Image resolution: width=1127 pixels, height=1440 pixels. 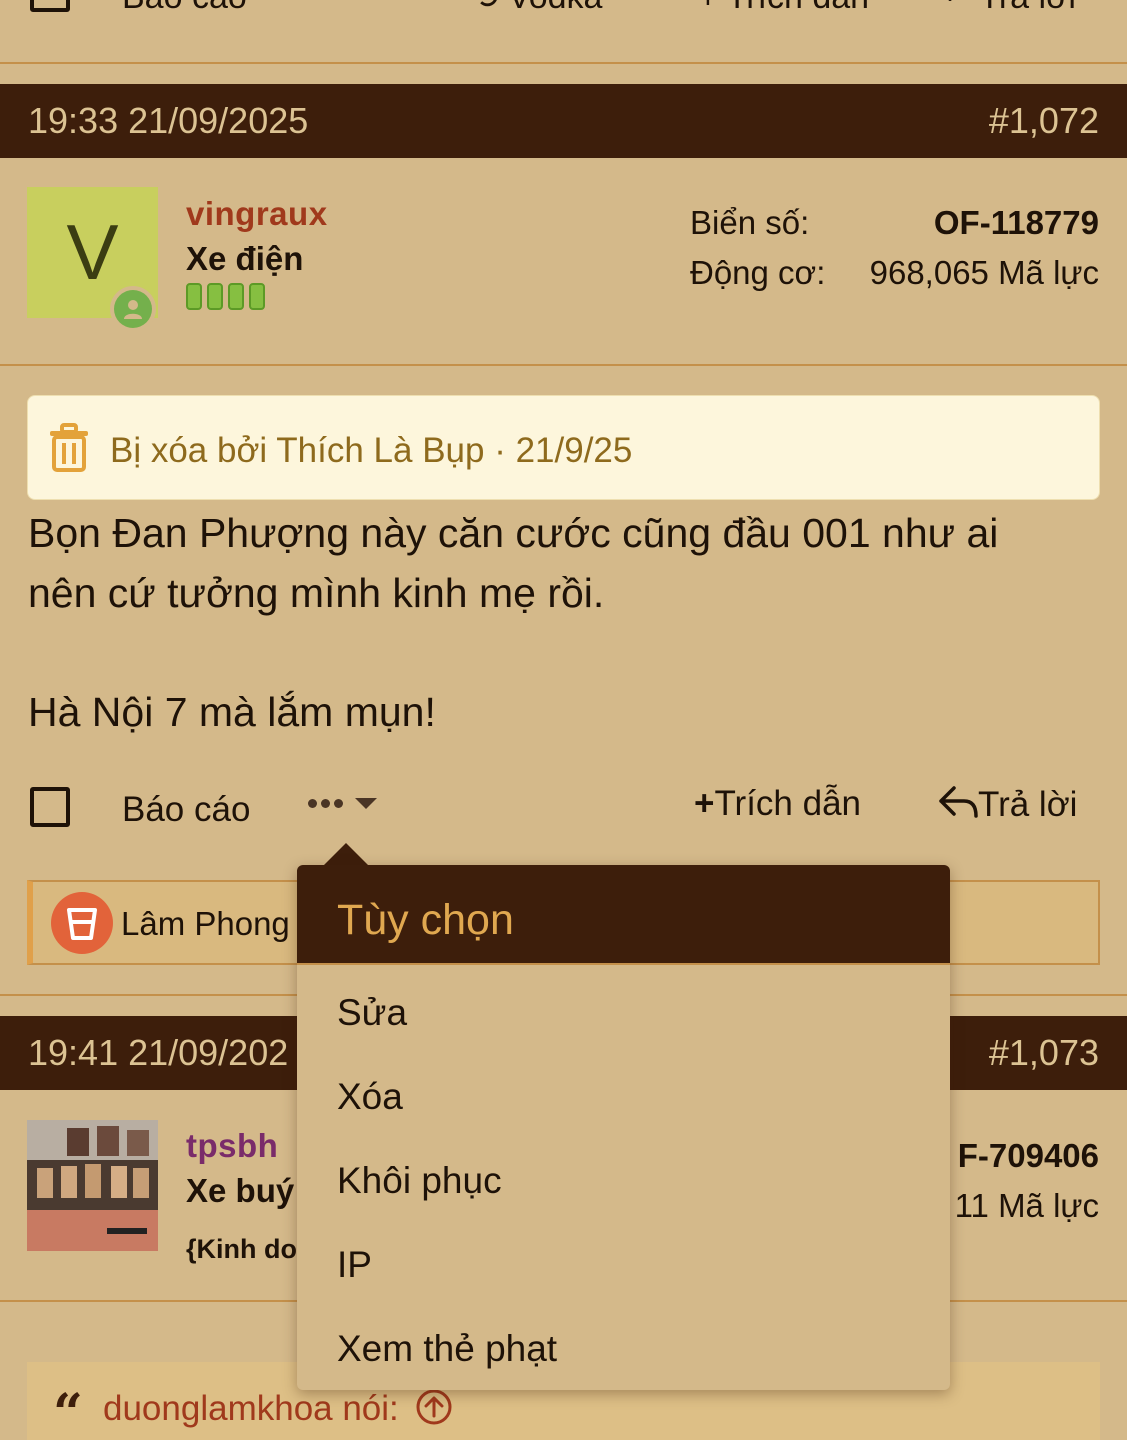 What do you see at coordinates (623, 915) in the screenshot?
I see `dropdown-title: Tùy chọn` at bounding box center [623, 915].